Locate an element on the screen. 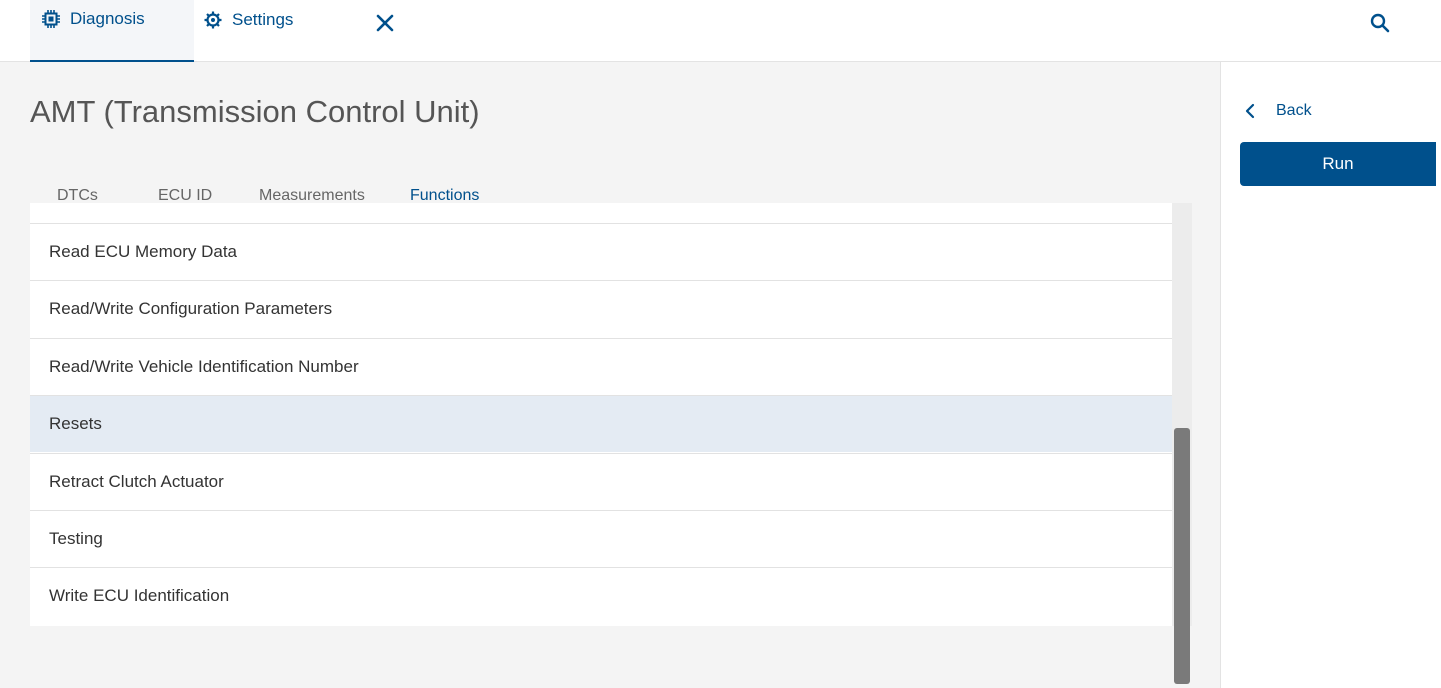 The width and height of the screenshot is (1441, 688). back-label: Back is located at coordinates (1294, 110).